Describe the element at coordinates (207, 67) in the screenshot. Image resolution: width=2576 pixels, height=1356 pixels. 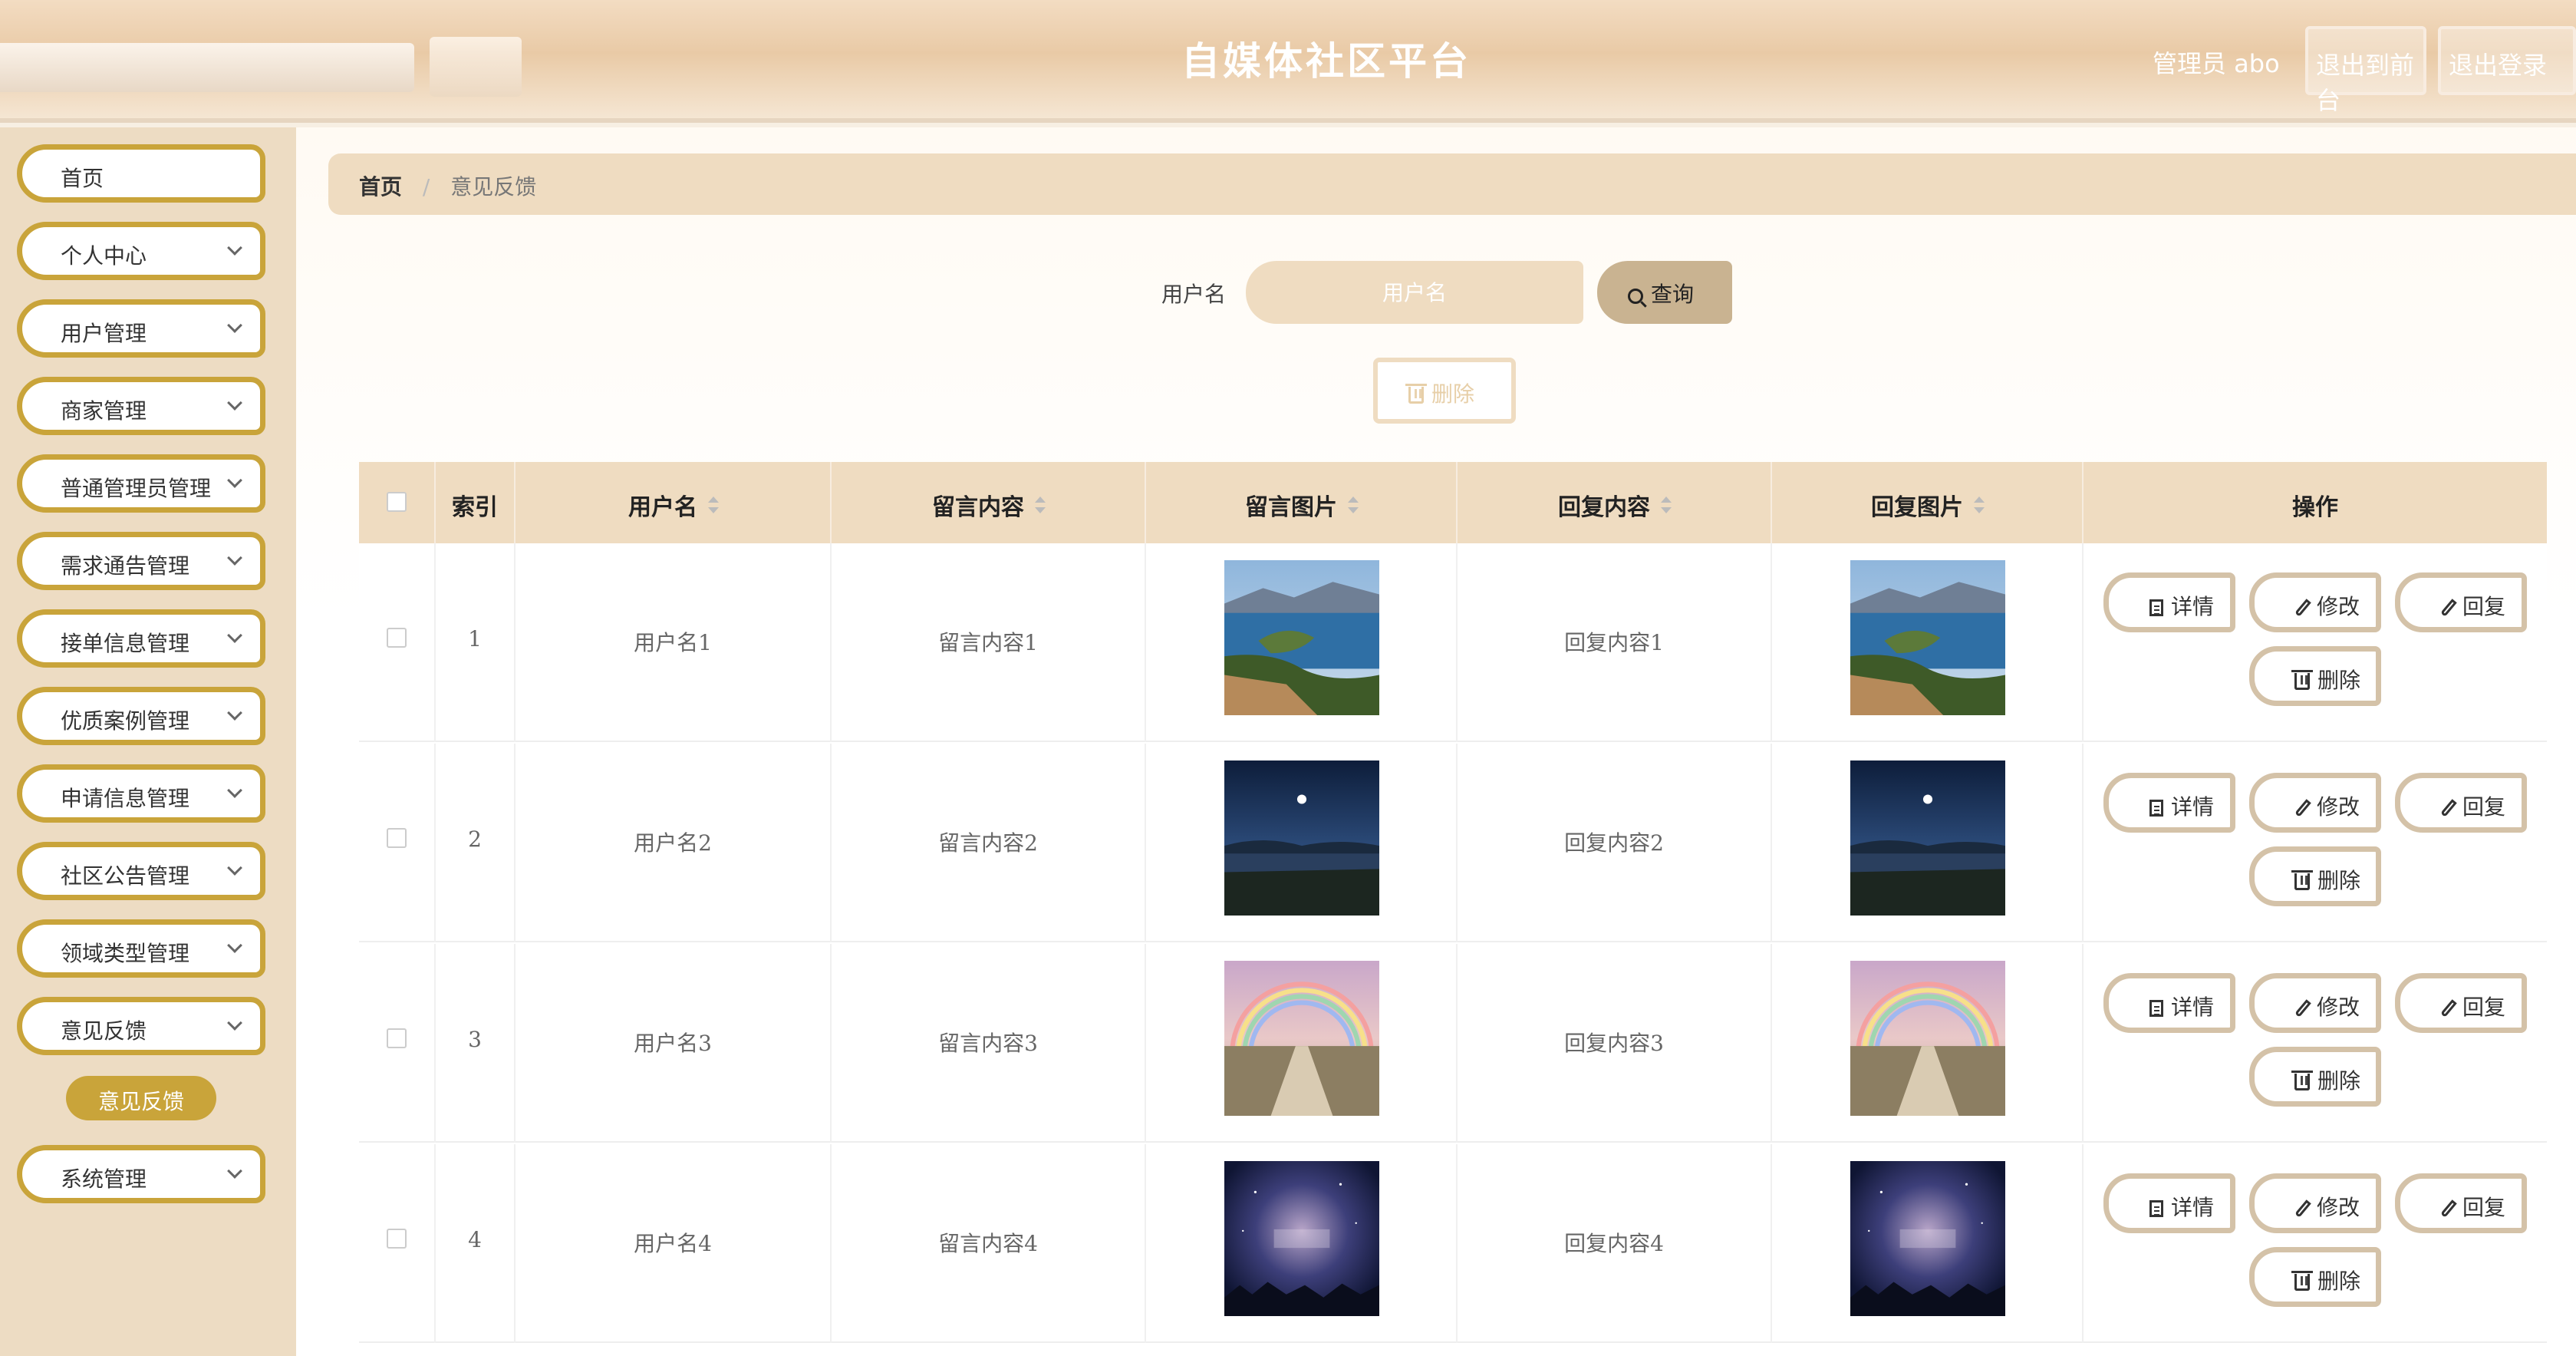
I see `header-decoration` at that location.